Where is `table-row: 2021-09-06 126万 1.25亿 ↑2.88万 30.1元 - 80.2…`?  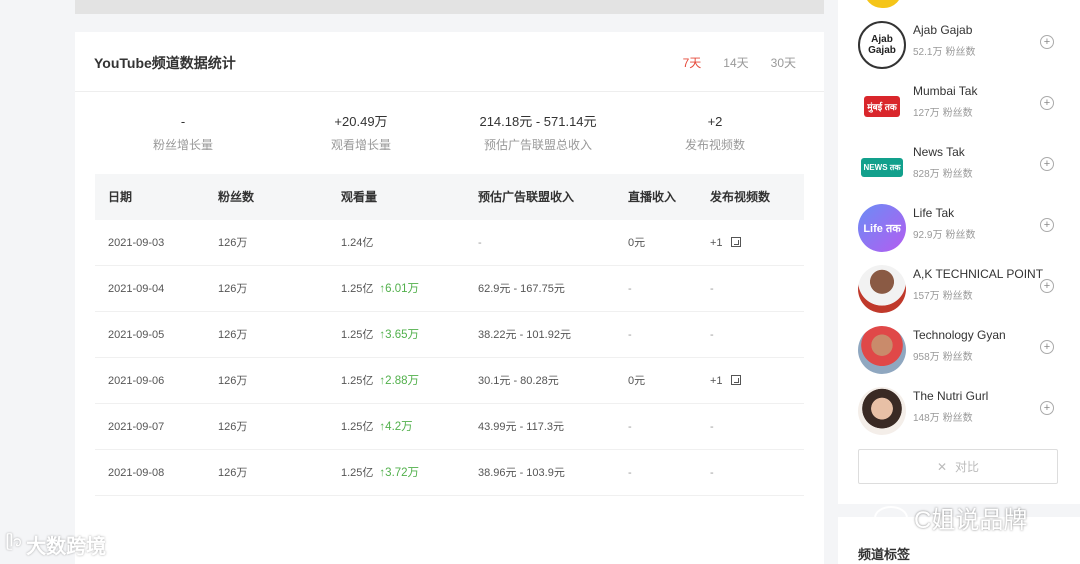 table-row: 2021-09-06 126万 1.25亿 ↑2.88万 30.1元 - 80.2… is located at coordinates (449, 381).